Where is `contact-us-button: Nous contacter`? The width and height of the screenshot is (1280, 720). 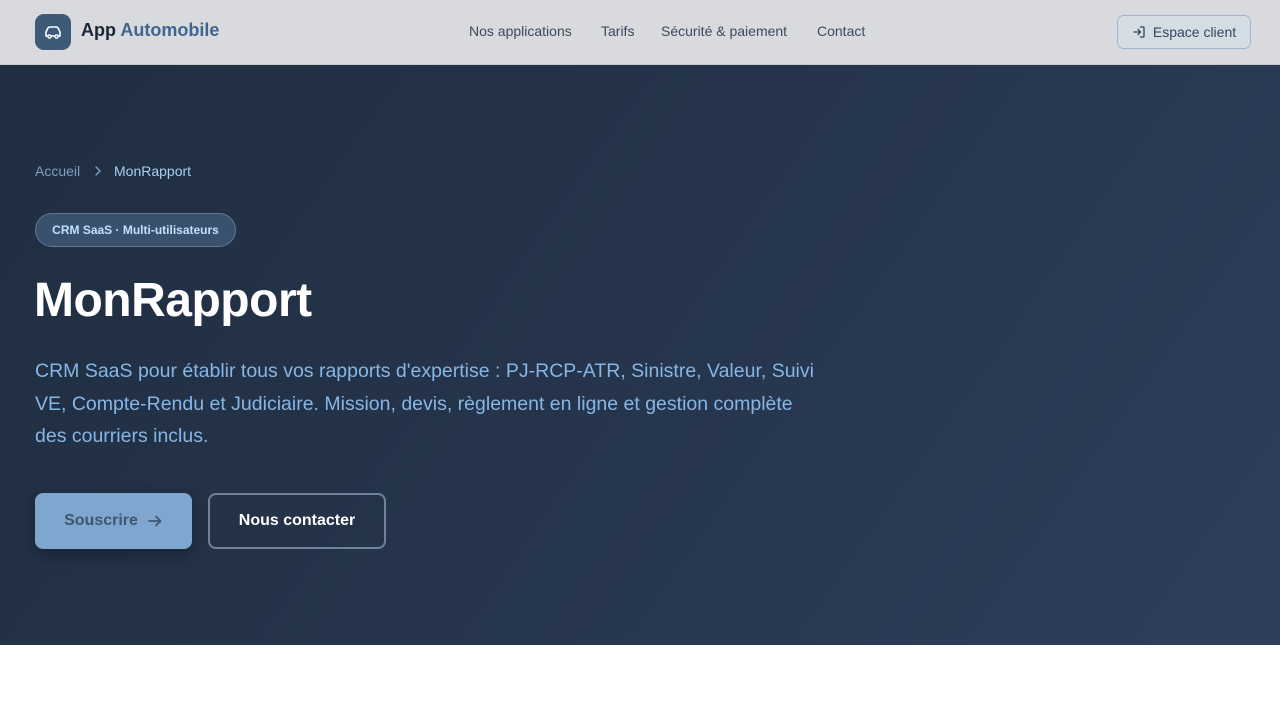
contact-us-button: Nous contacter is located at coordinates (297, 521).